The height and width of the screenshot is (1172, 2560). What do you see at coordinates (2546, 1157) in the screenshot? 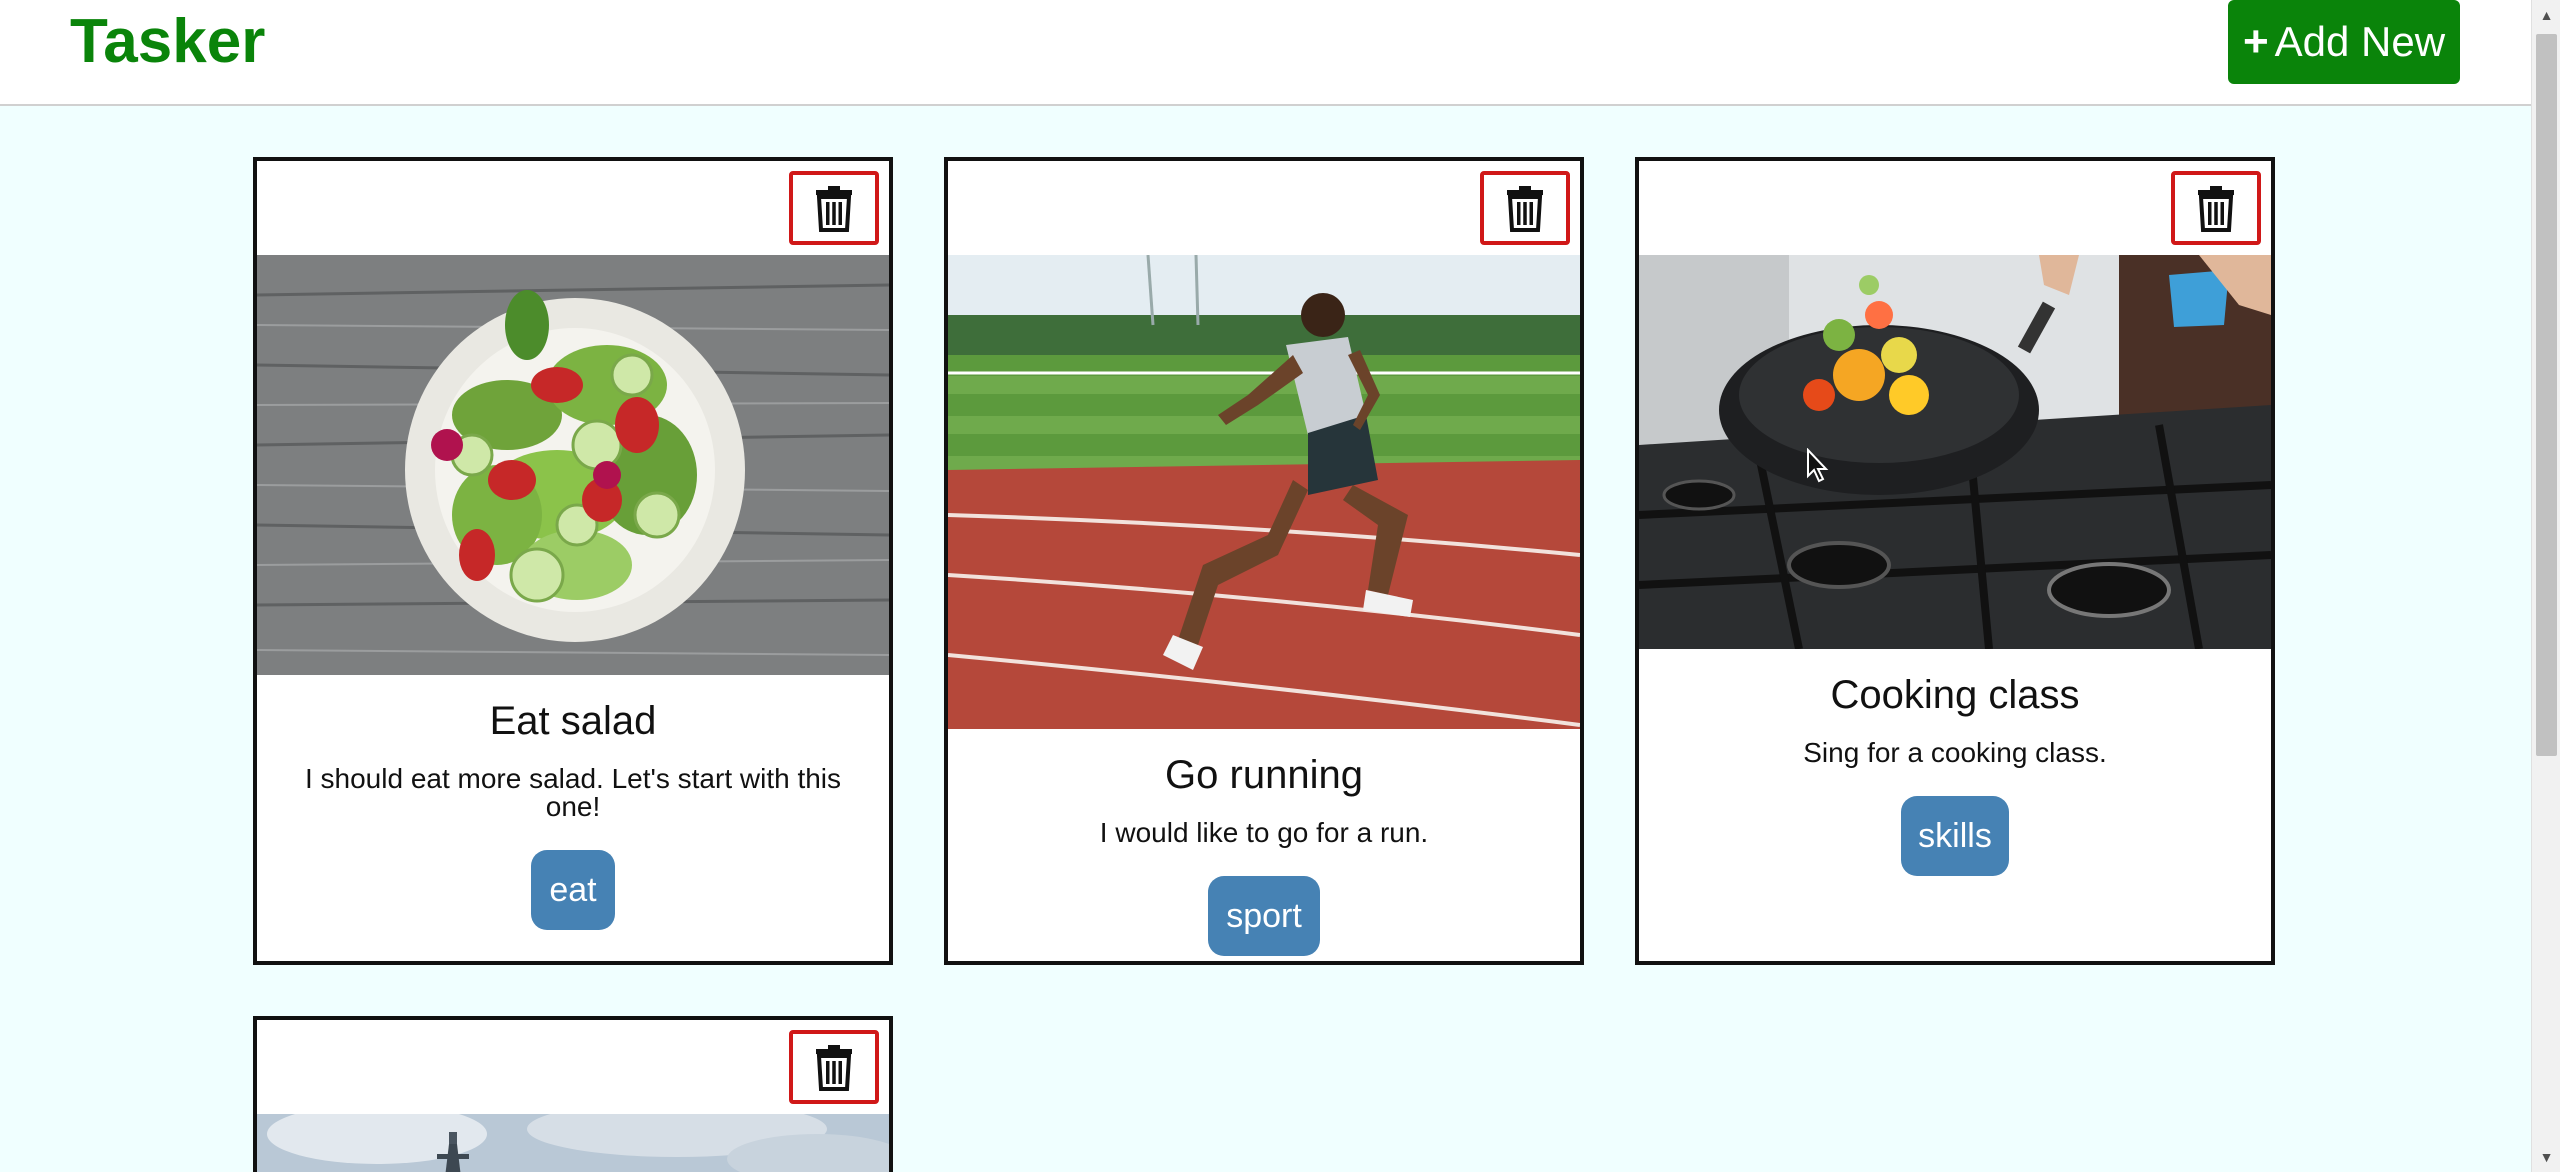
I see `scroll-down-arrow-icon: ▼` at bounding box center [2546, 1157].